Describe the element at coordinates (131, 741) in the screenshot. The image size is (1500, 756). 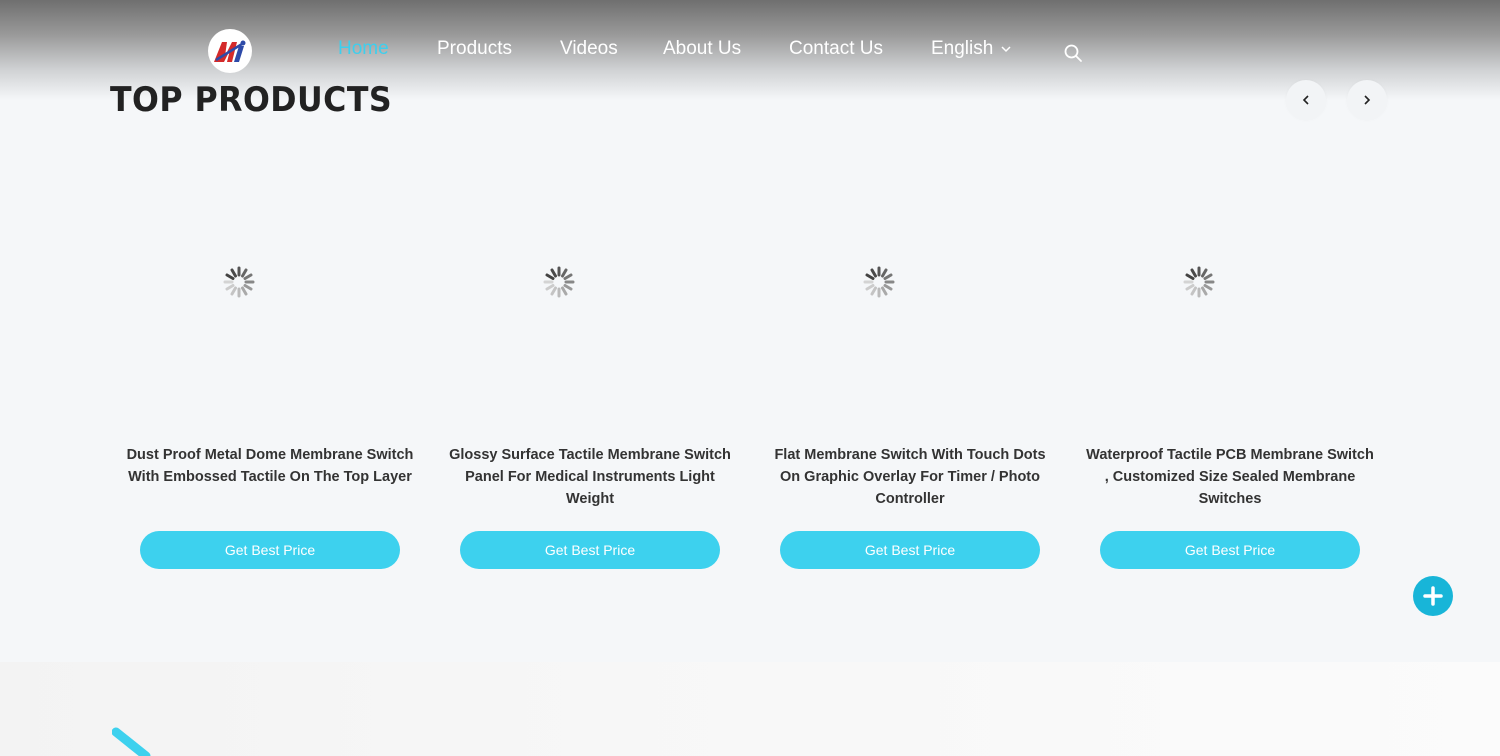
I see `decorative-slash-icon` at that location.